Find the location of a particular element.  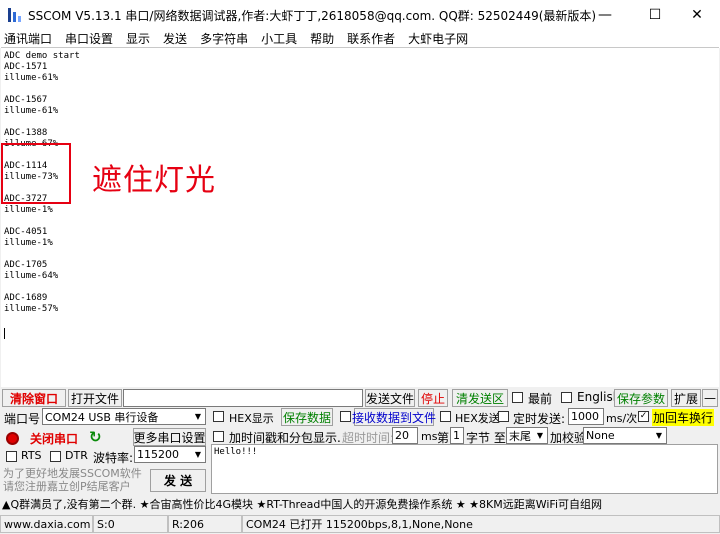

port-select: COM24 USB 串行设备 ▼ is located at coordinates (124, 416).